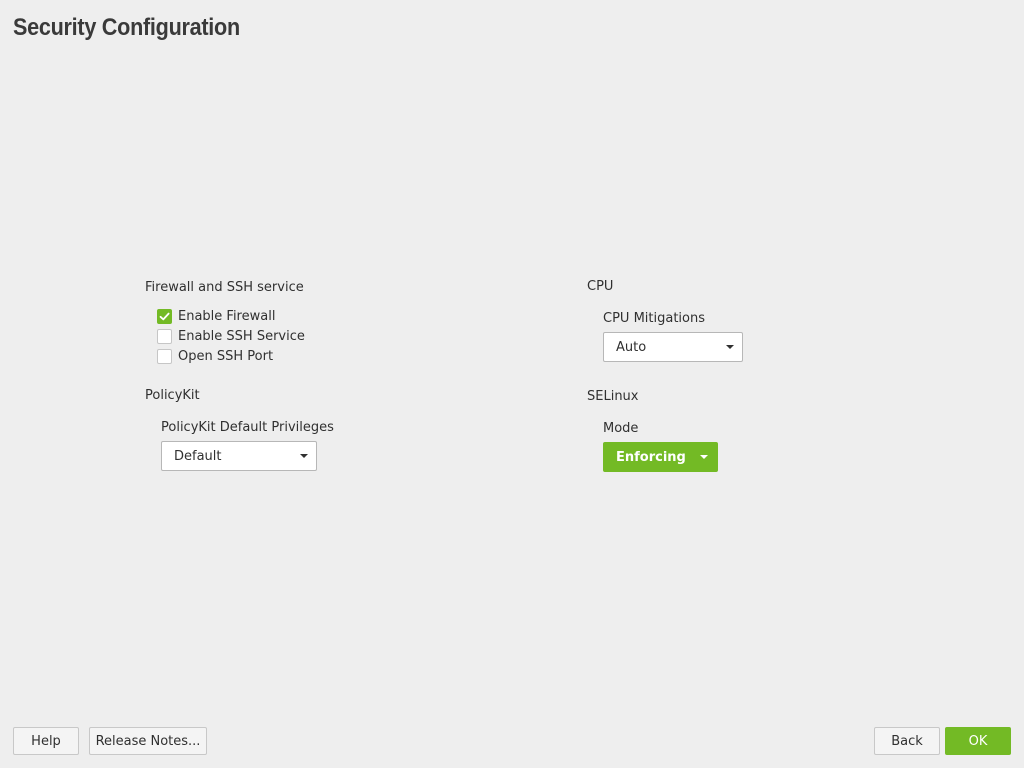  I want to click on open-ssh-port-label: Open SSH Port, so click(226, 356).